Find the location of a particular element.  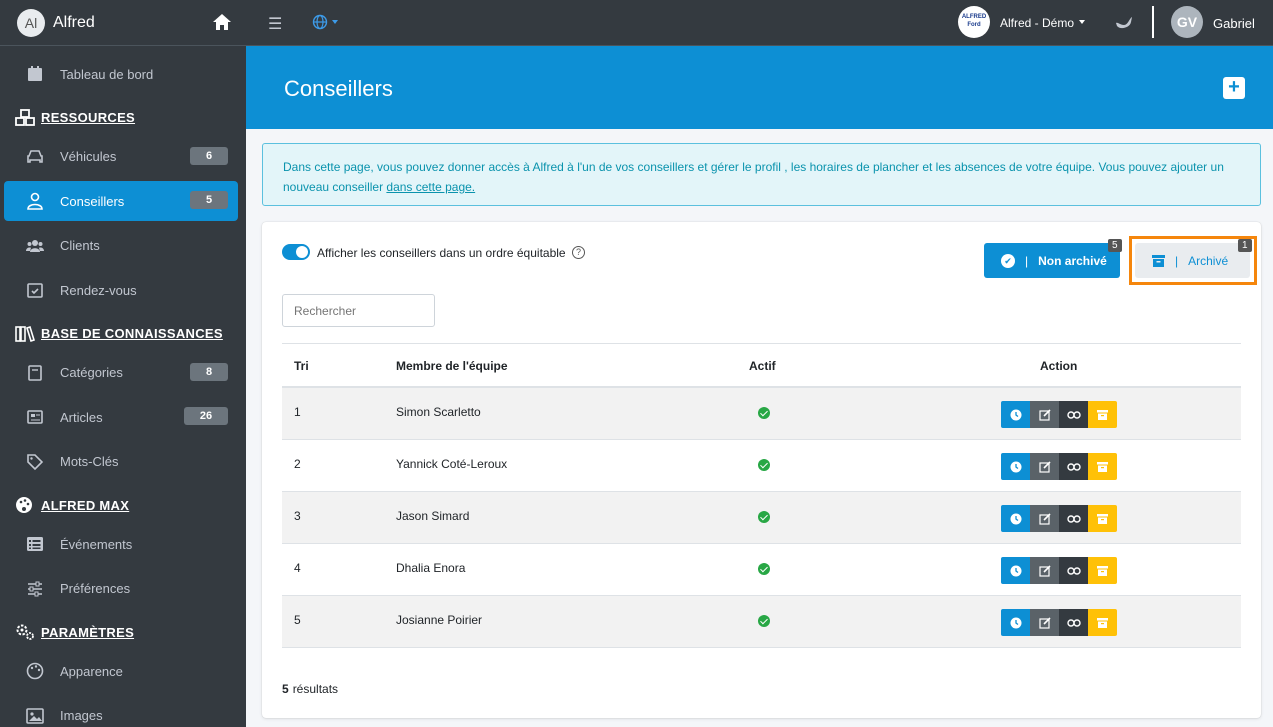

table-row: 3 Jason Simard is located at coordinates (761, 518).